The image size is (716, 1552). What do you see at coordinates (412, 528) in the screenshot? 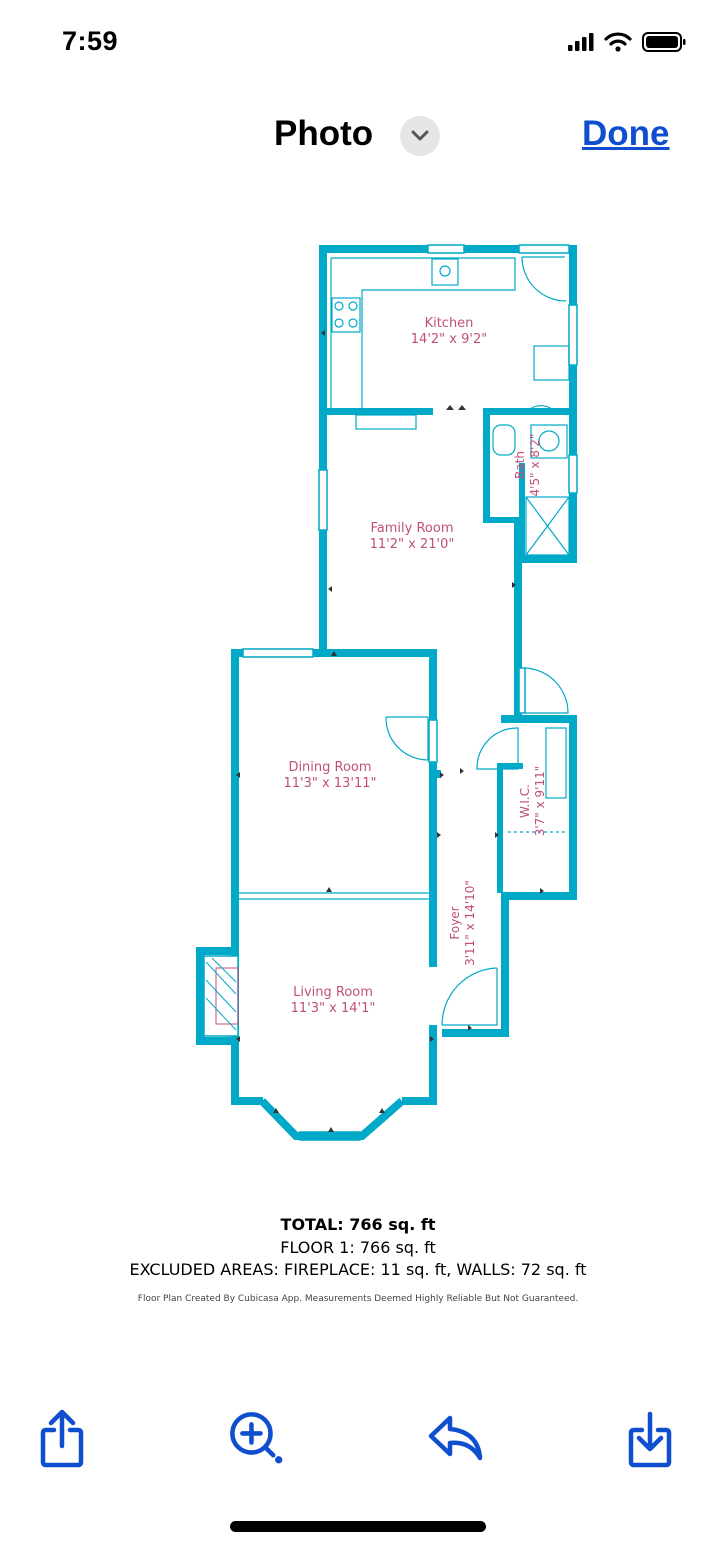
I see `room-name: Family Room` at bounding box center [412, 528].